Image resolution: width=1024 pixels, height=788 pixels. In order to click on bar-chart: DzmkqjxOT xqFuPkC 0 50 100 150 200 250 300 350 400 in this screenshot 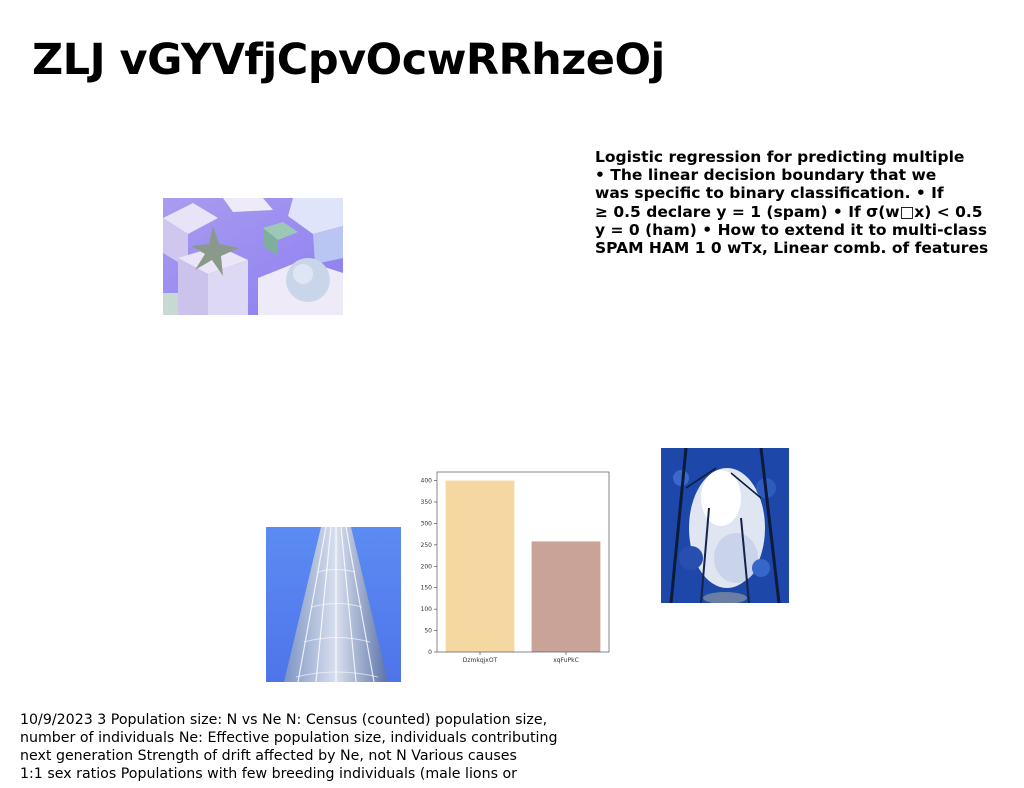, I will do `click(518, 567)`.